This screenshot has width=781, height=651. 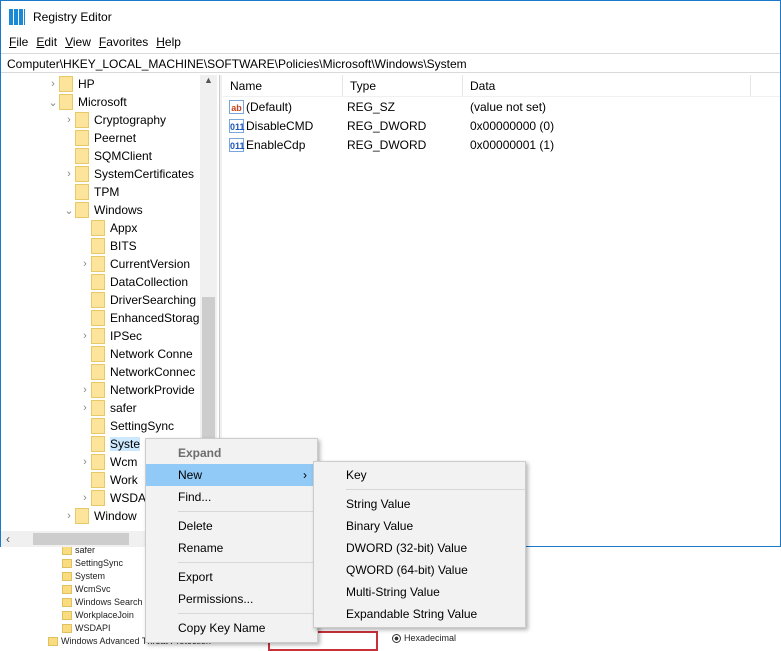 I want to click on submenu-item: Binary Value, so click(x=419, y=526).